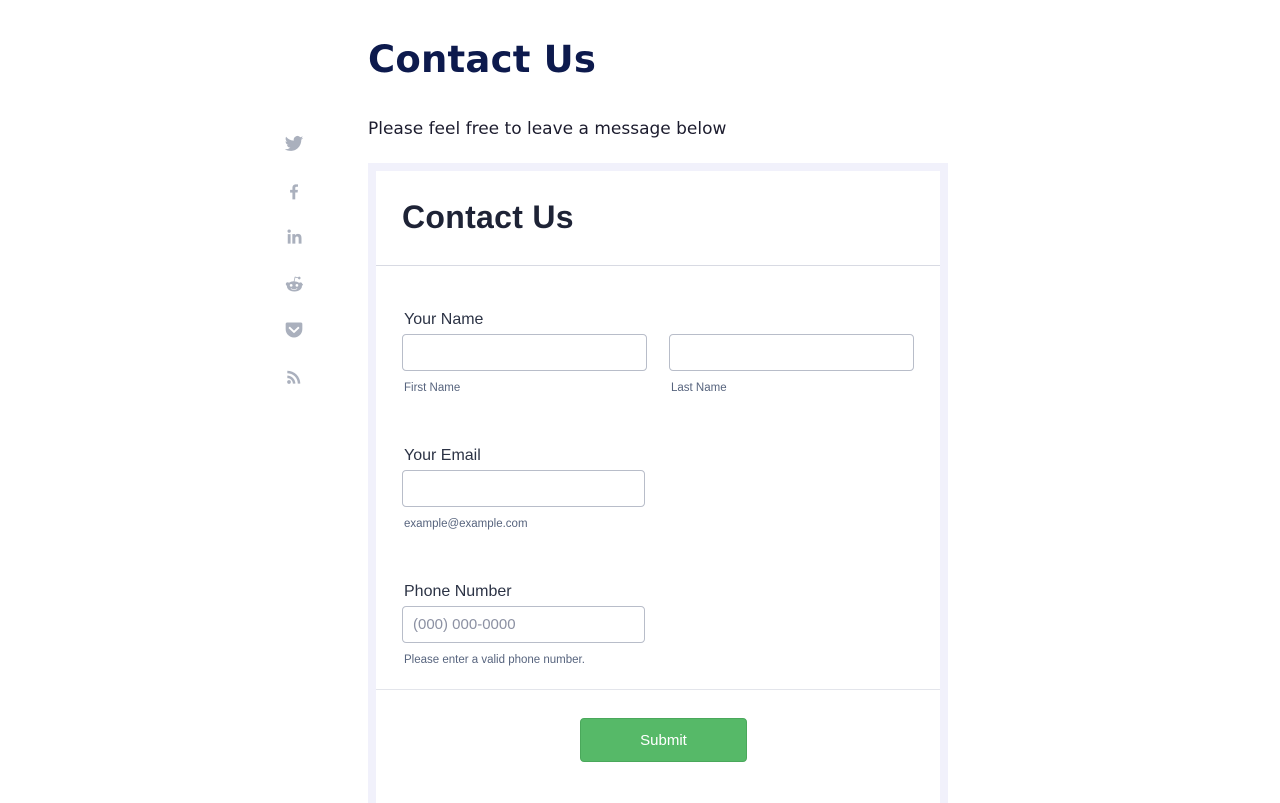  Describe the element at coordinates (432, 388) in the screenshot. I see `first-name-sublabel: First Name` at that location.